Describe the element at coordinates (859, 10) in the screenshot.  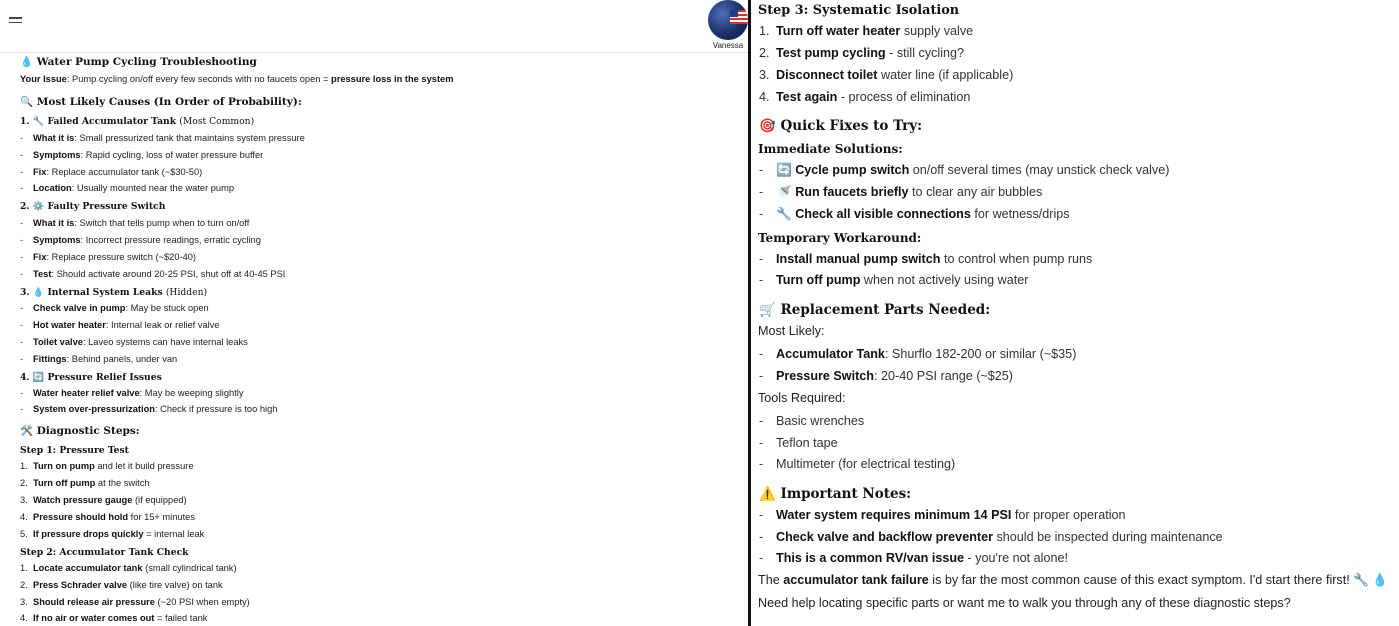
I see `step3-title: Step 3: Systematic Isolation` at that location.